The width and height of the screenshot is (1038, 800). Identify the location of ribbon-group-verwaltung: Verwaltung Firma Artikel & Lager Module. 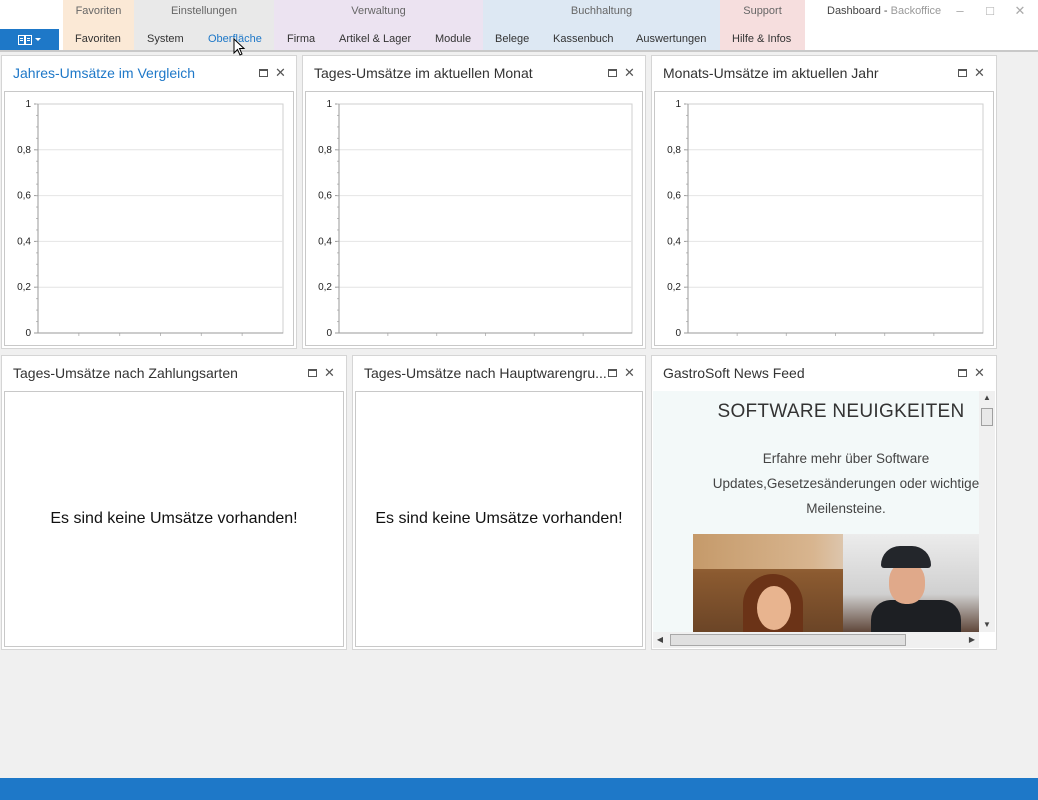
(378, 25).